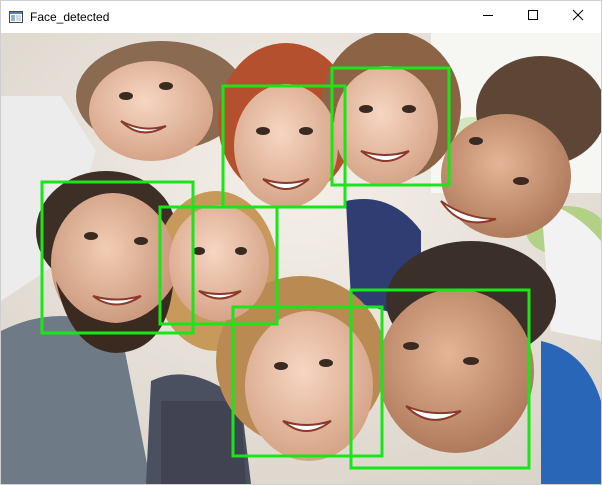 This screenshot has height=485, width=602. I want to click on maximize-icon, so click(533, 17).